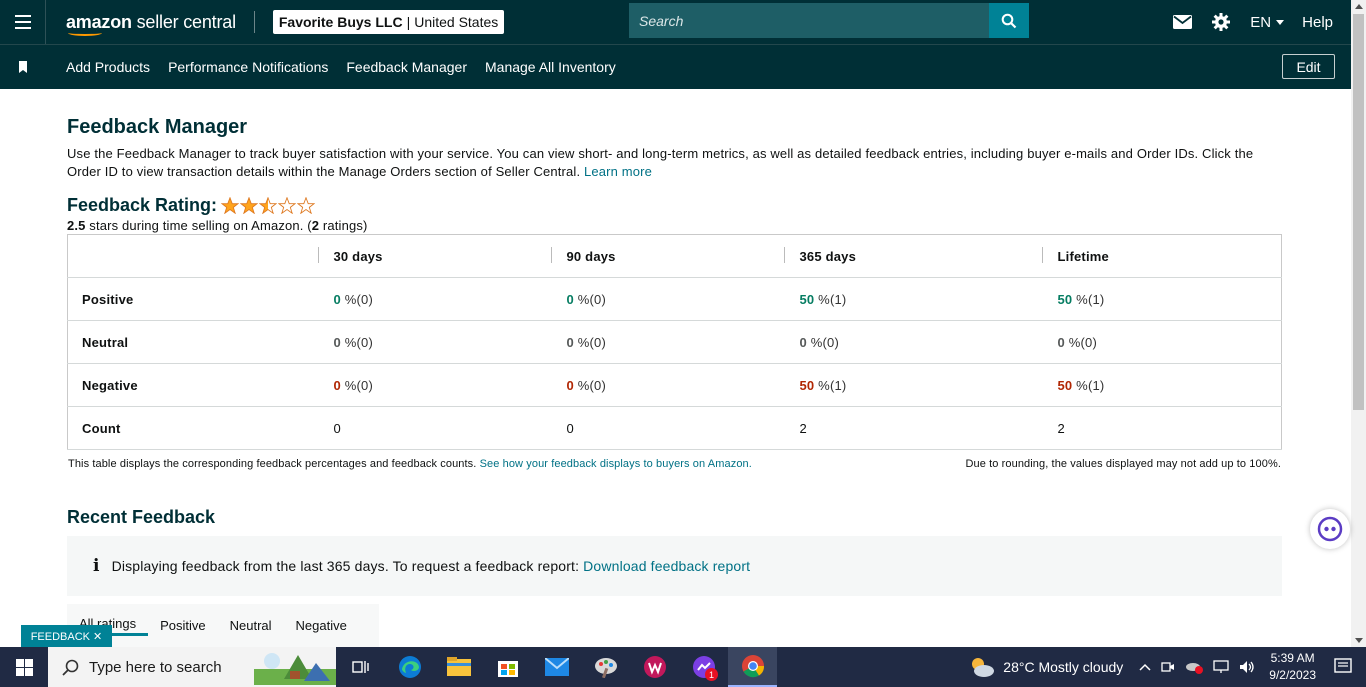 This screenshot has width=1366, height=687. Describe the element at coordinates (96, 566) in the screenshot. I see `info-icon: i` at that location.